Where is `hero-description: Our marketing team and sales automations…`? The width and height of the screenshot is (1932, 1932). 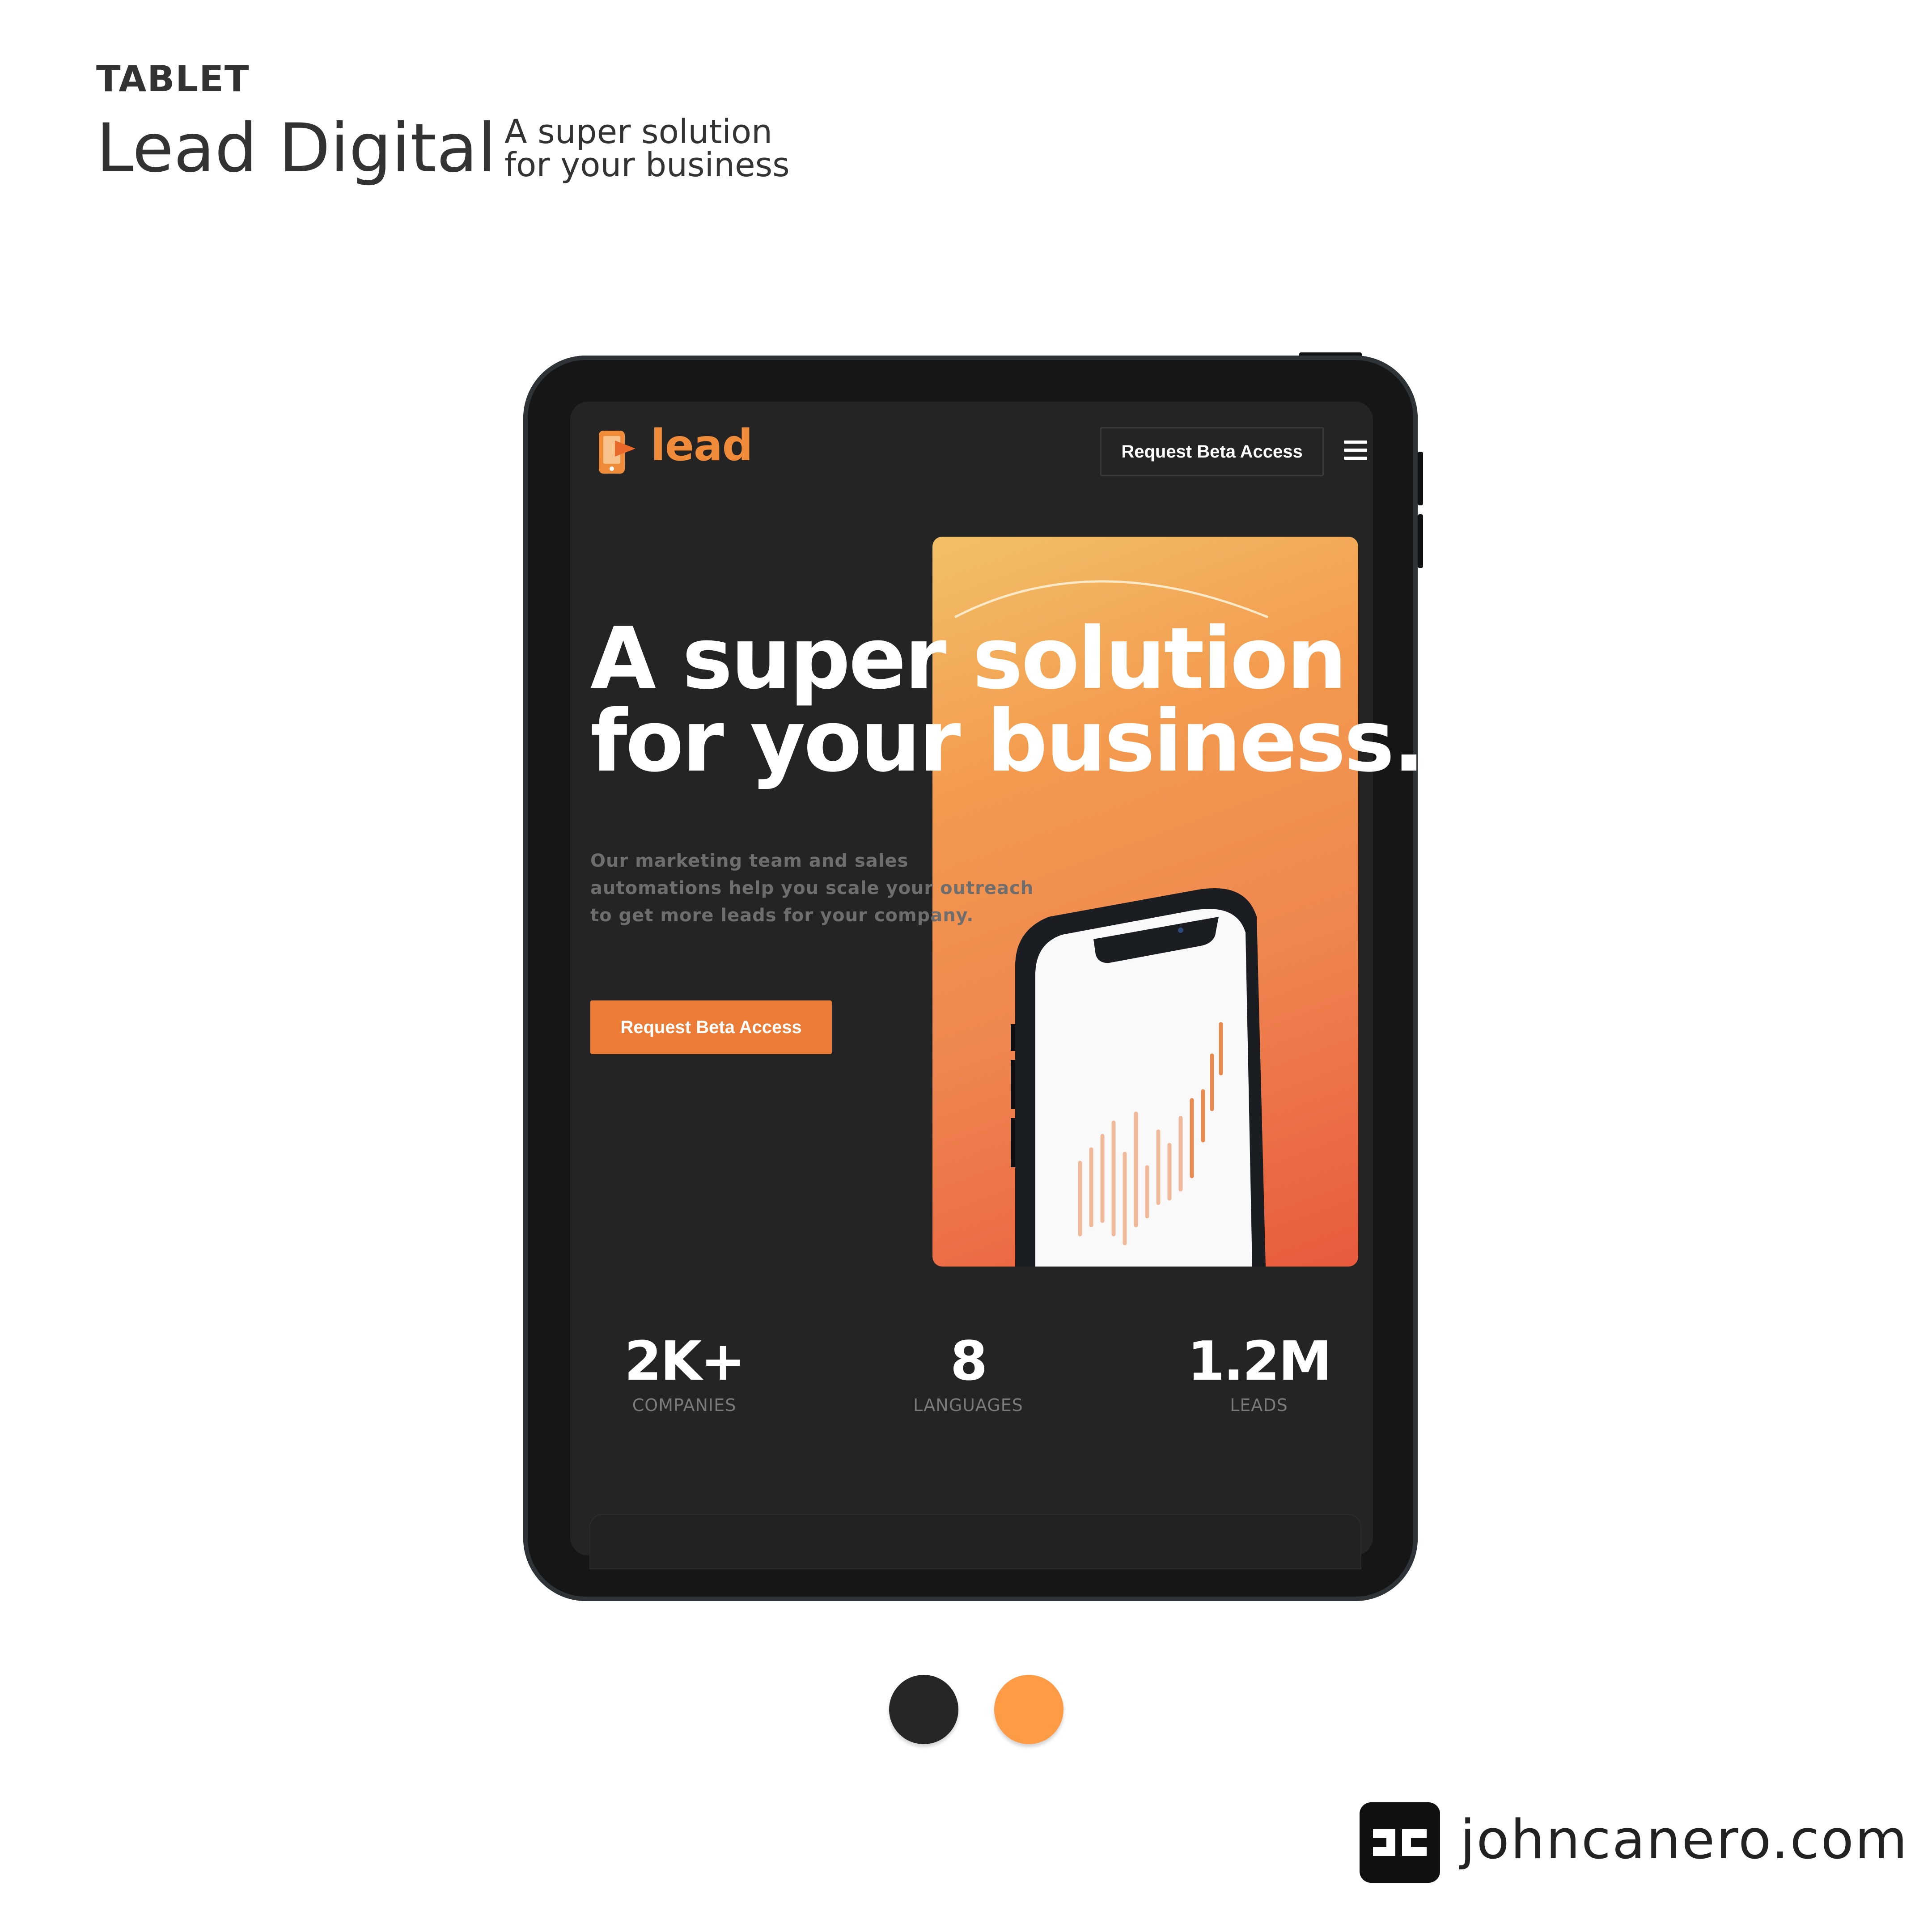 hero-description: Our marketing team and sales automations… is located at coordinates (812, 888).